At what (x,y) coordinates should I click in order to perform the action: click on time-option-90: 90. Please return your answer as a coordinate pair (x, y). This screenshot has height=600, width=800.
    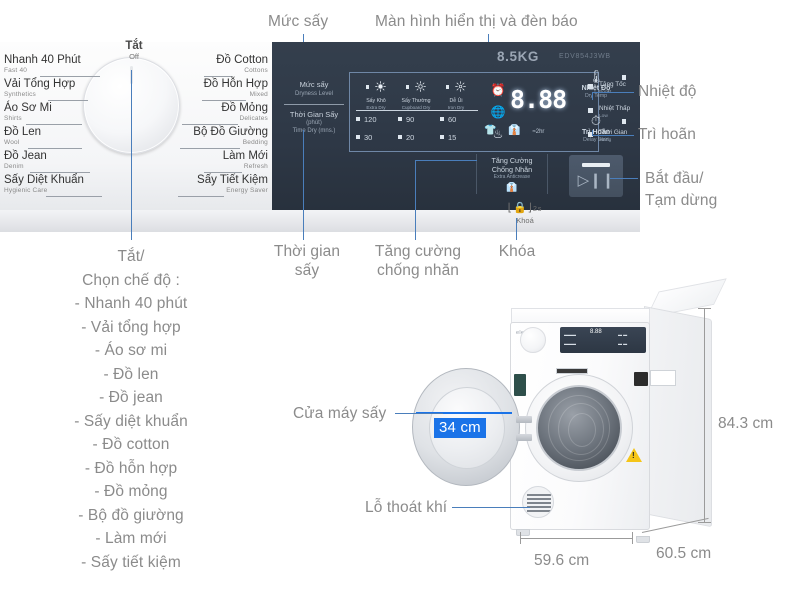
    Looking at the image, I should click on (419, 119).